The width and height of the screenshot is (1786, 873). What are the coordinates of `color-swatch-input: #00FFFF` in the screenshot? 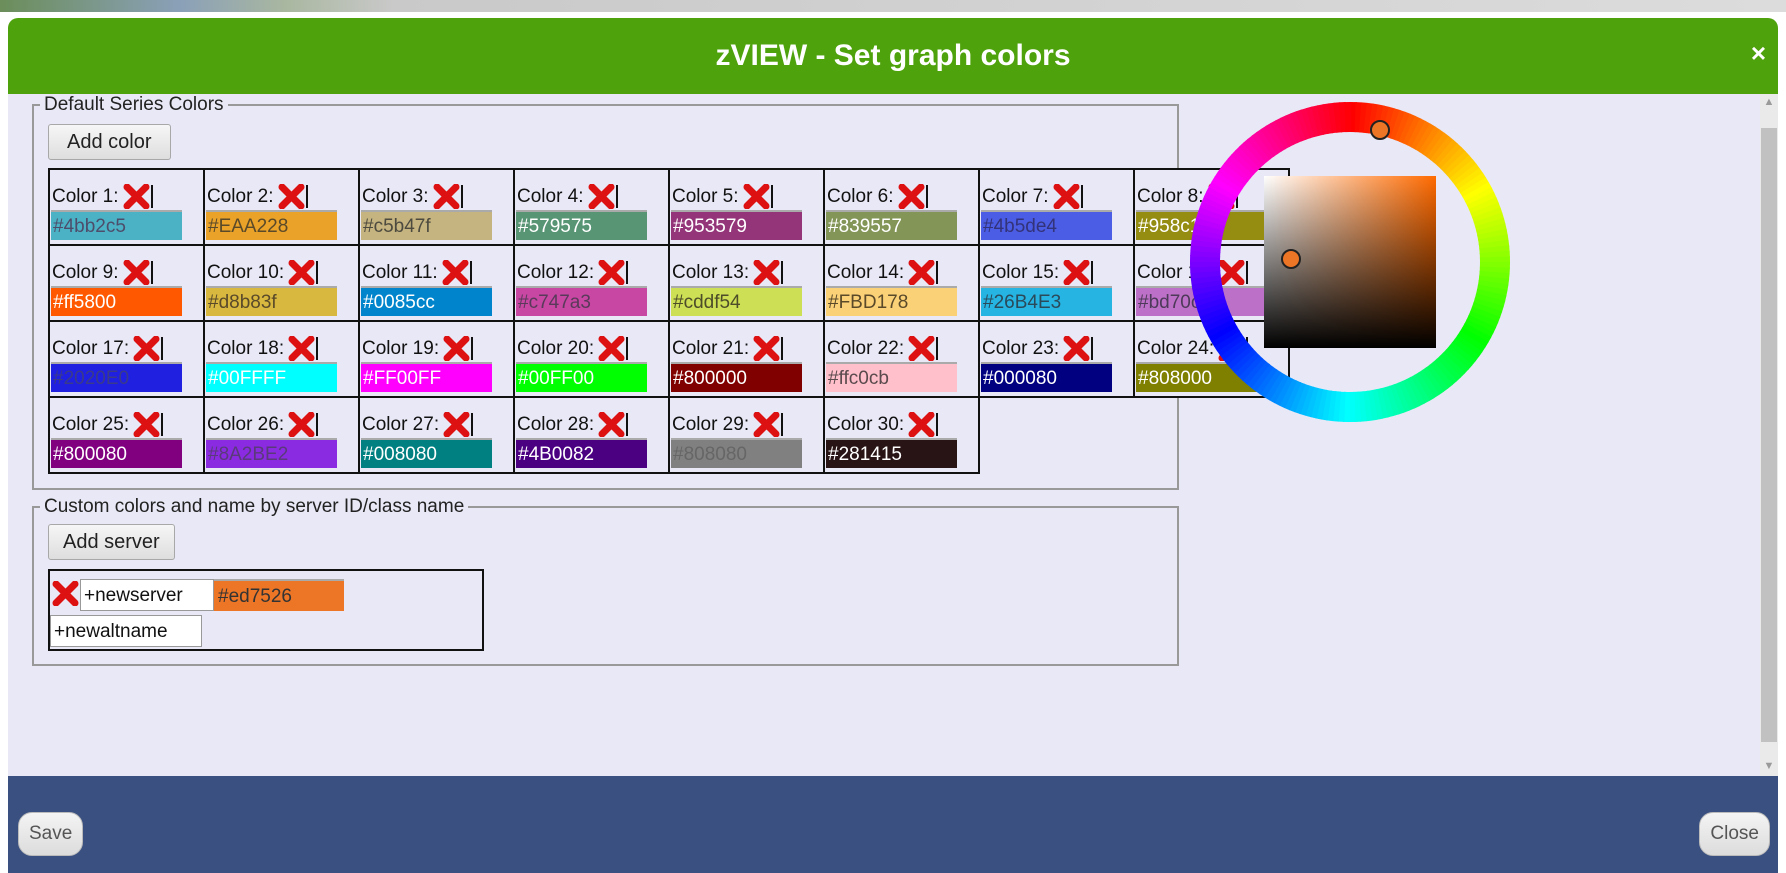 It's located at (271, 377).